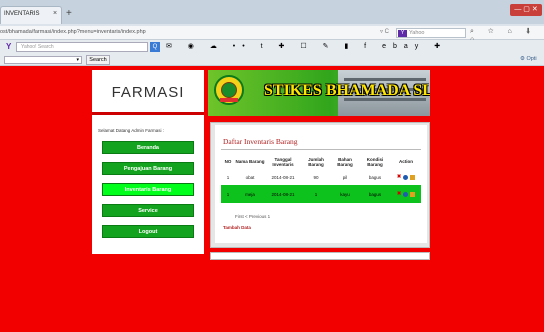 Image resolution: width=544 pixels, height=332 pixels. I want to click on logo-ribbon, so click(229, 100).